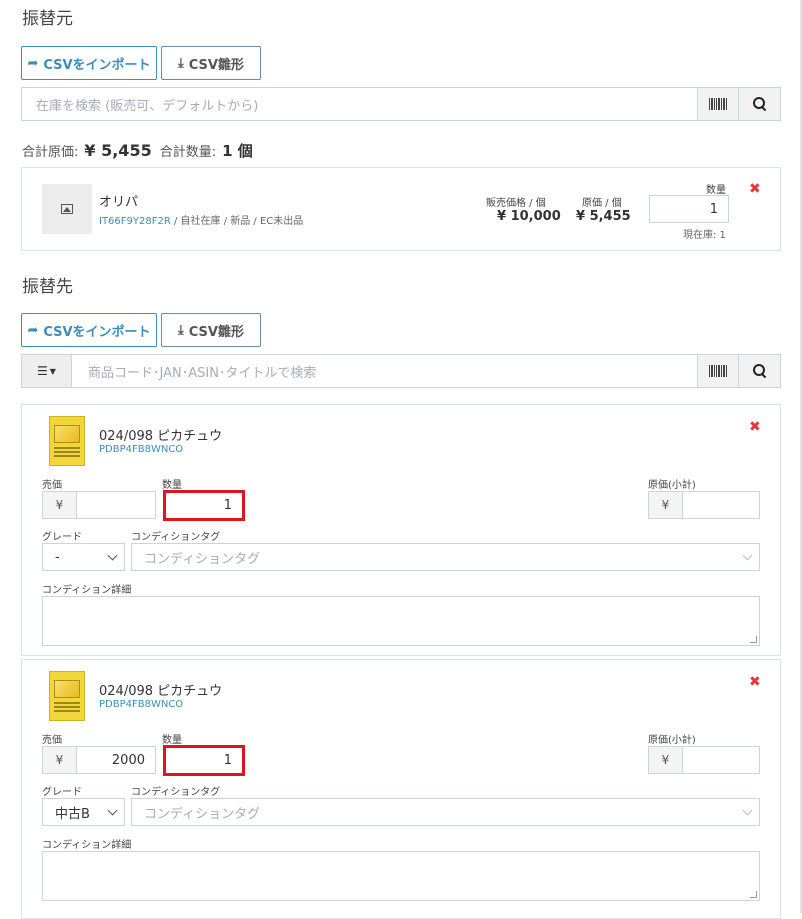  I want to click on source-import-csv-label: CSVをインポート, so click(97, 65).